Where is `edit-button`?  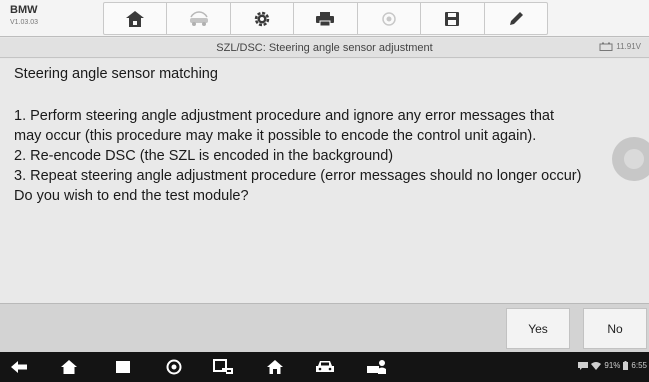
edit-button is located at coordinates (516, 18).